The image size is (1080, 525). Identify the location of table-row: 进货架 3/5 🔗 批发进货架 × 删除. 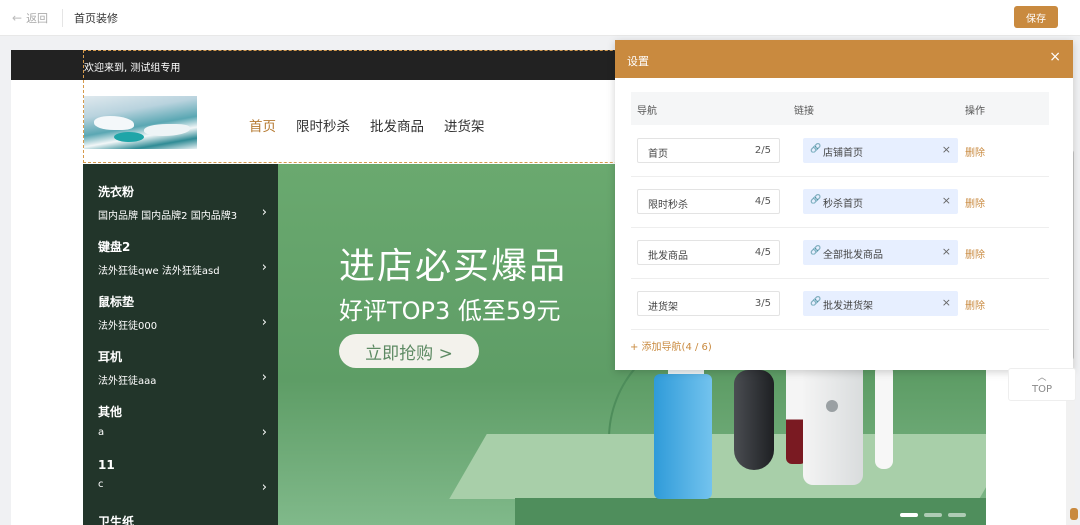
(840, 304).